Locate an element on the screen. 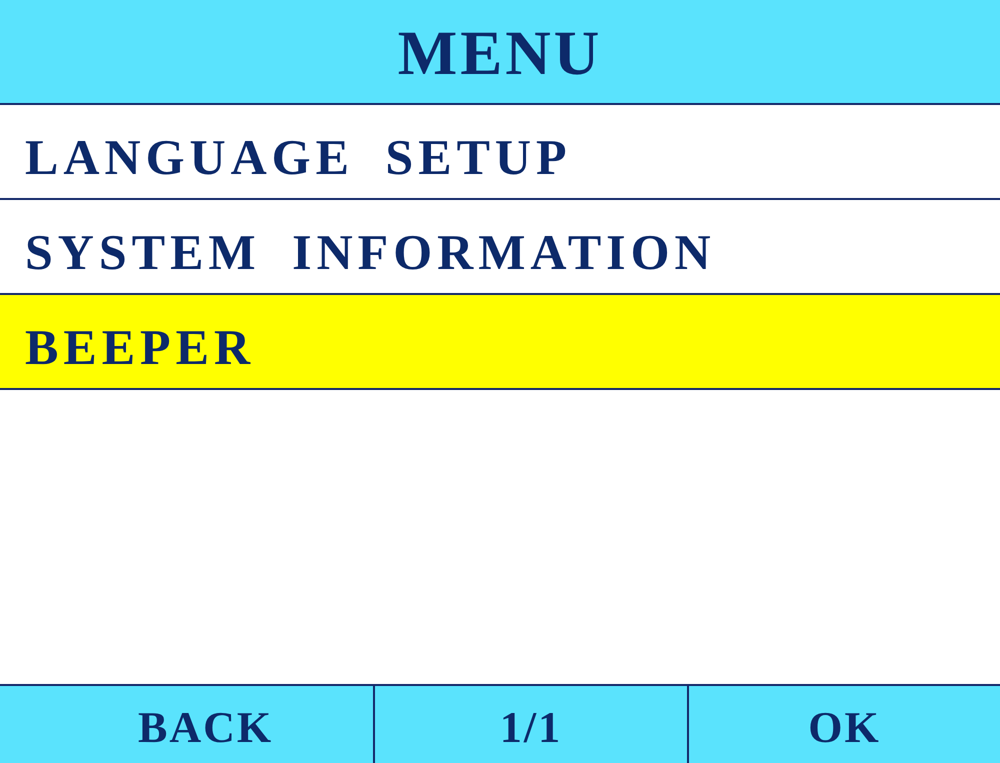 The width and height of the screenshot is (1000, 763). menu-title: MENU is located at coordinates (500, 51).